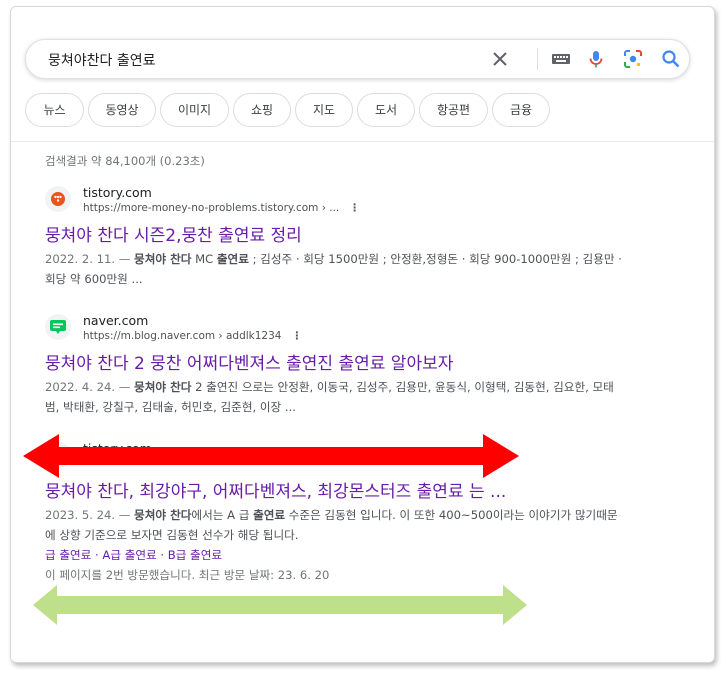 The width and height of the screenshot is (727, 677). Describe the element at coordinates (192, 336) in the screenshot. I see `result-url: https://m.blog.naver.com › addlk1234 ⋮` at that location.